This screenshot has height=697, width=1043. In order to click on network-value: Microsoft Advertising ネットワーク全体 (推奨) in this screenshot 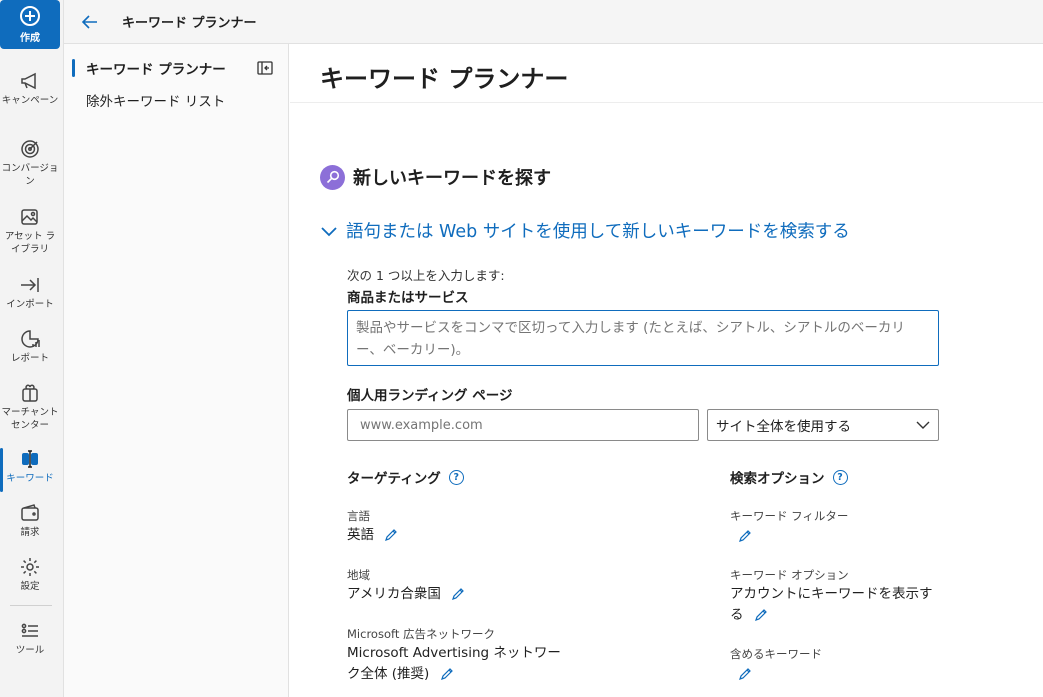, I will do `click(454, 663)`.